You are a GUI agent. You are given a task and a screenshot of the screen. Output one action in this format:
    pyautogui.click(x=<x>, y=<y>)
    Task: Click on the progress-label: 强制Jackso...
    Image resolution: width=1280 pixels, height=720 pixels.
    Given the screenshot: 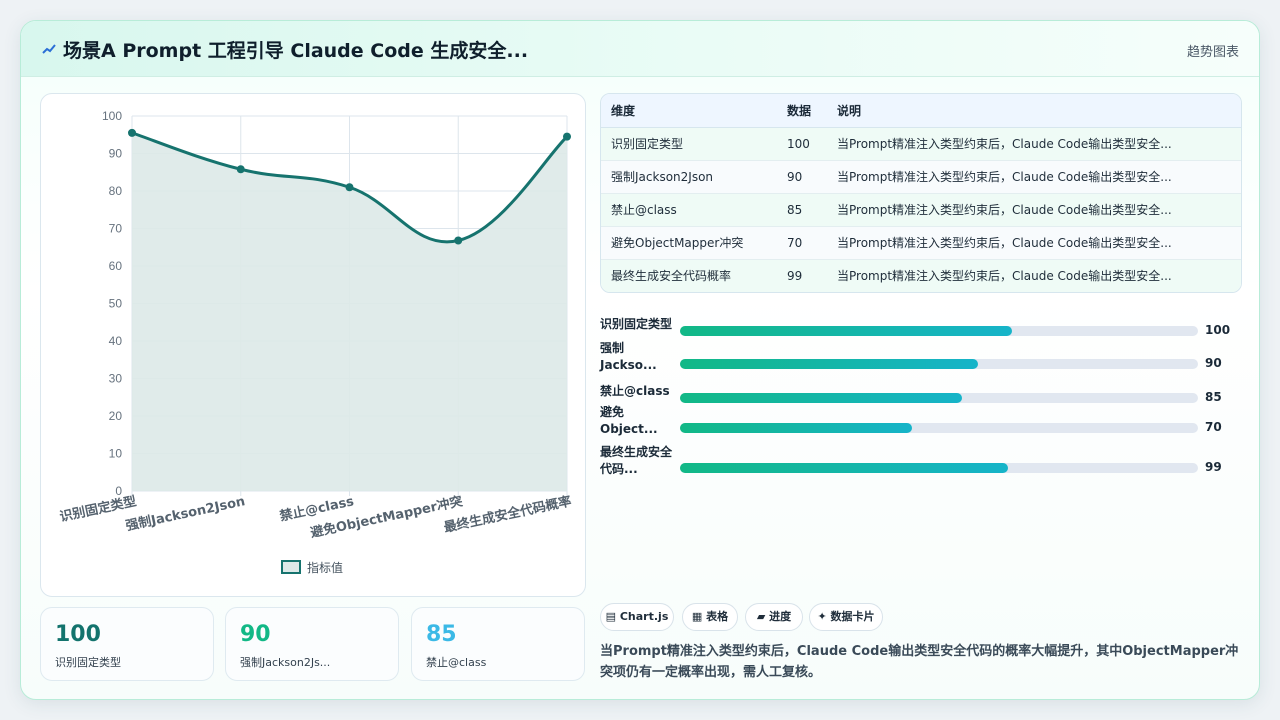 What is the action you would take?
    pyautogui.click(x=628, y=356)
    